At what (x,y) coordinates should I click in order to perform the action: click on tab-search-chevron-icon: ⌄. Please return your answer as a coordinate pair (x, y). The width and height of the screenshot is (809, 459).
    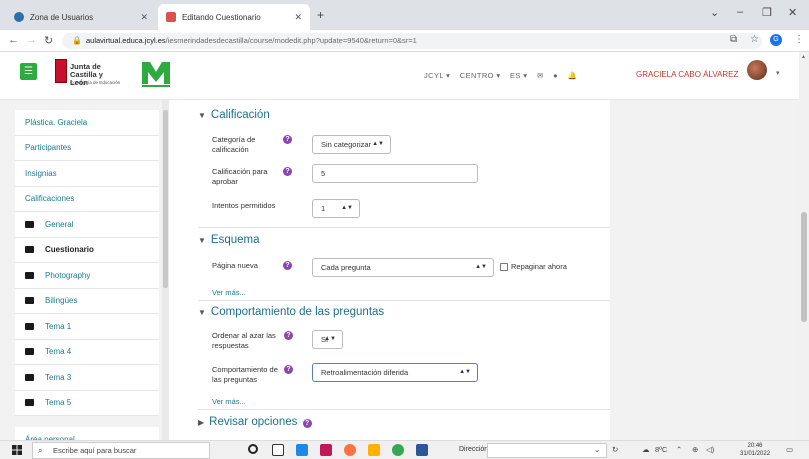
    Looking at the image, I should click on (714, 12).